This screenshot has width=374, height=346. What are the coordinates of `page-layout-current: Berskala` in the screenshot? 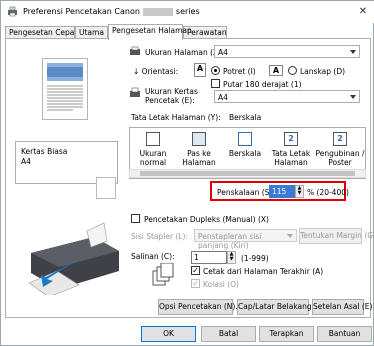 It's located at (245, 117).